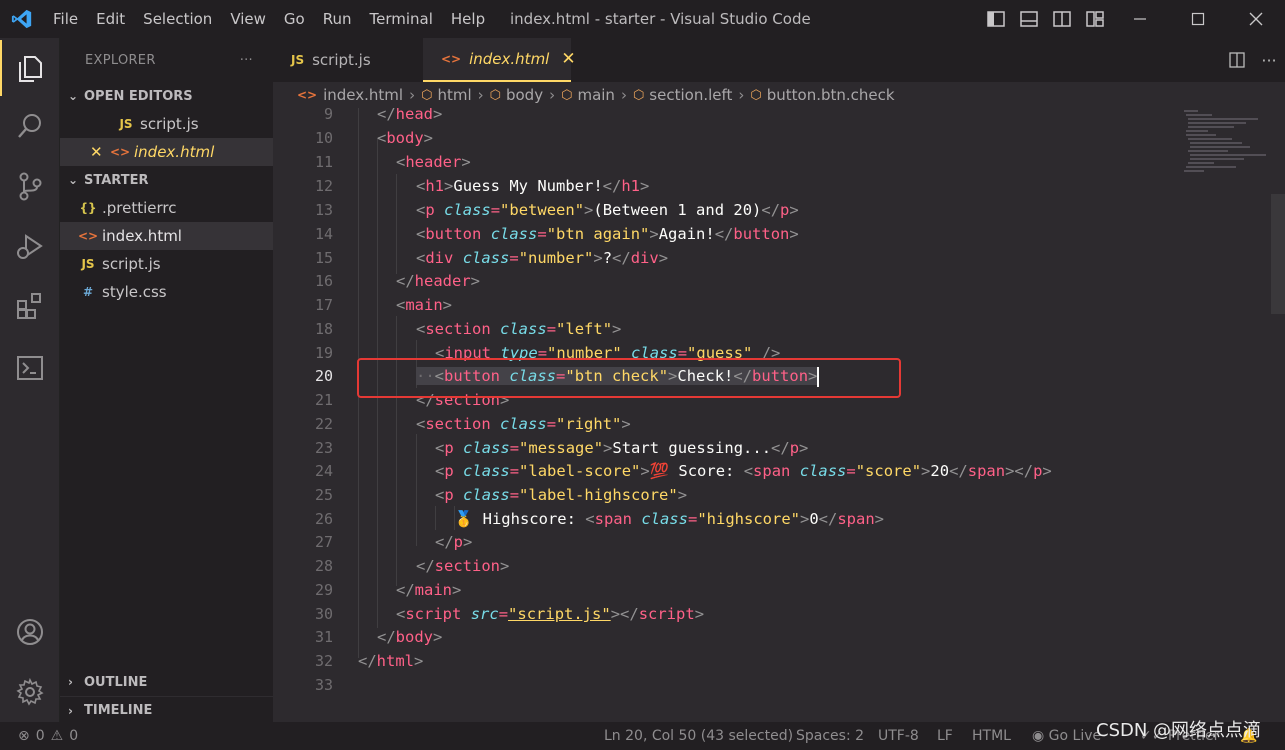  I want to click on breadcrumb-button-check: ⬡ button.btn.check, so click(822, 95).